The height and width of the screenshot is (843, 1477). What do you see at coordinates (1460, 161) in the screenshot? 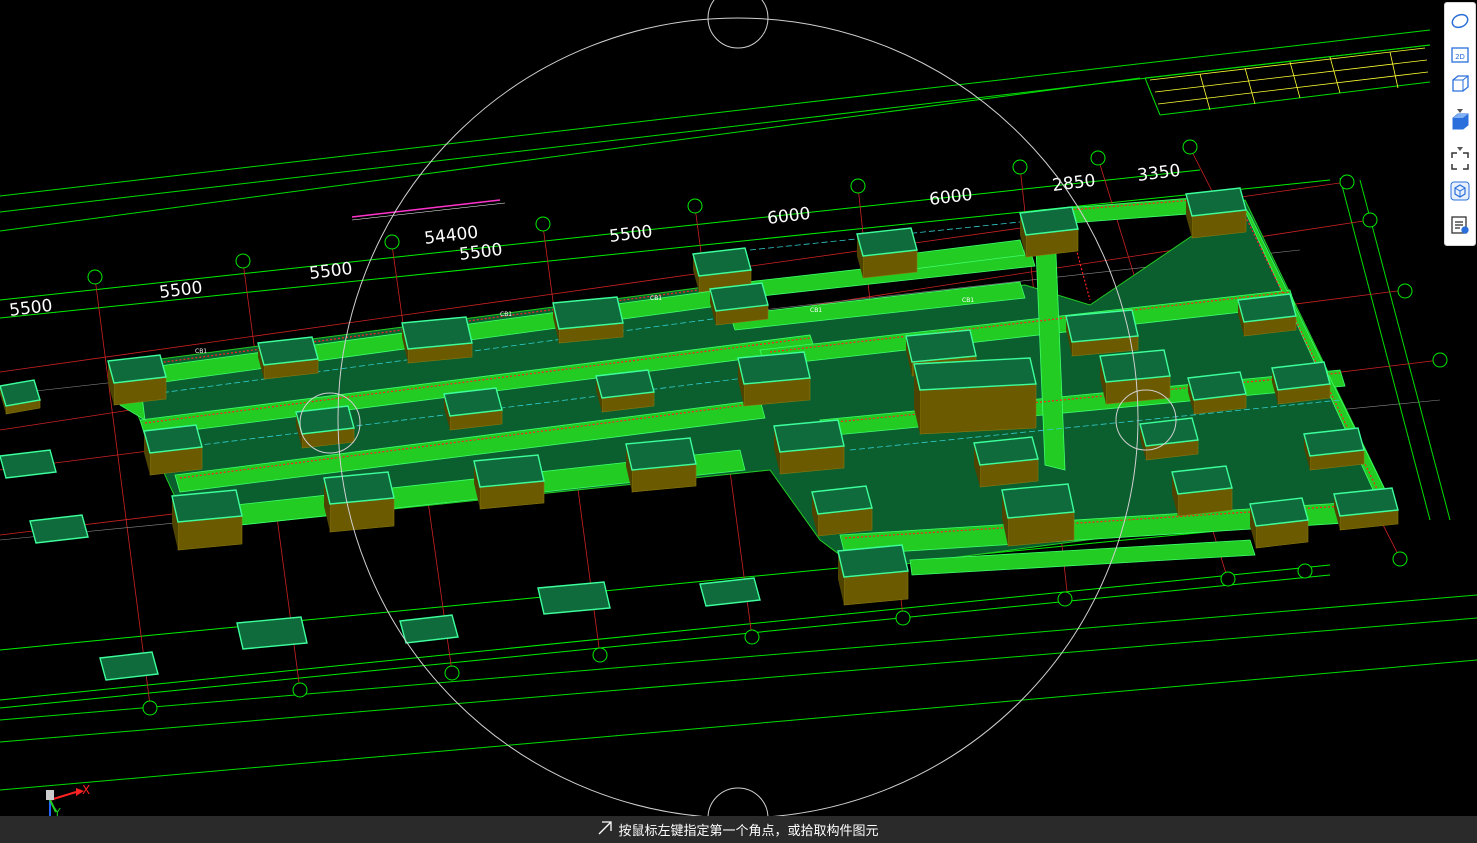
I see `fullscreen-icon` at bounding box center [1460, 161].